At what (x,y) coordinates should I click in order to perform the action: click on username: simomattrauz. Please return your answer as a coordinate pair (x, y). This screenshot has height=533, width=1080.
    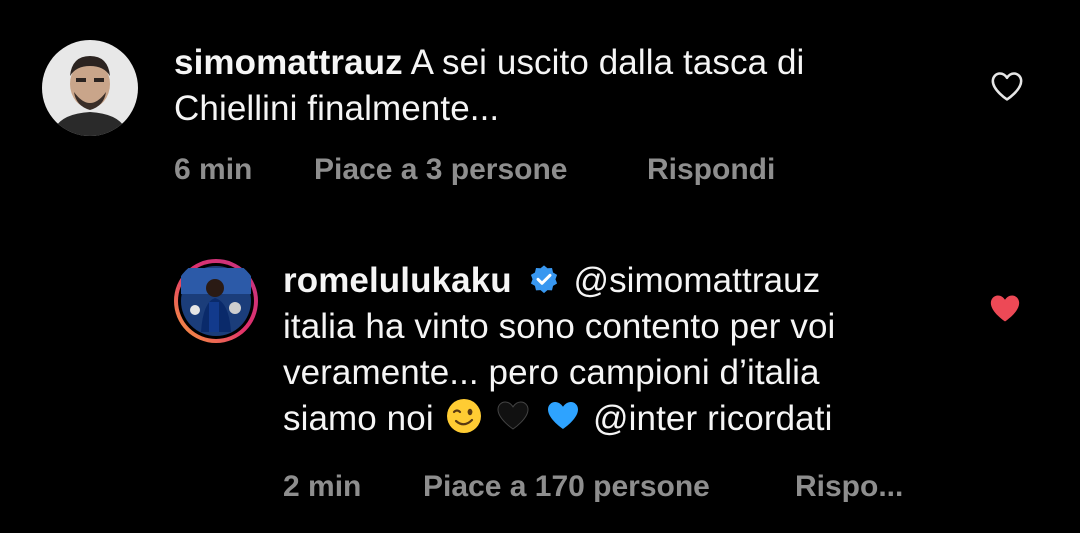
    Looking at the image, I should click on (288, 62).